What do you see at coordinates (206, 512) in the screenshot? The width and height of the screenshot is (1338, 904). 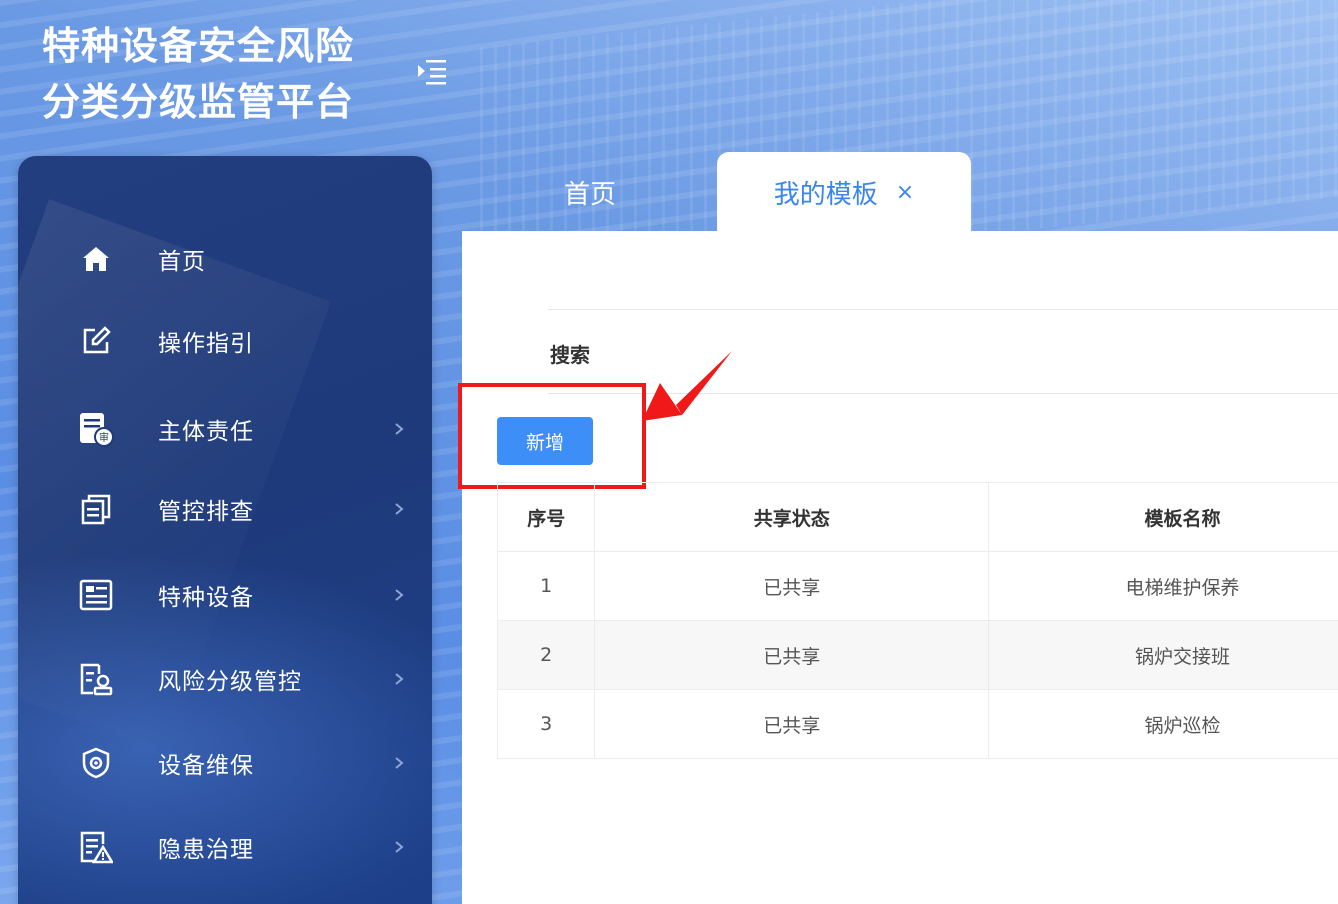 I see `sidebar-item-label: 管控排查` at bounding box center [206, 512].